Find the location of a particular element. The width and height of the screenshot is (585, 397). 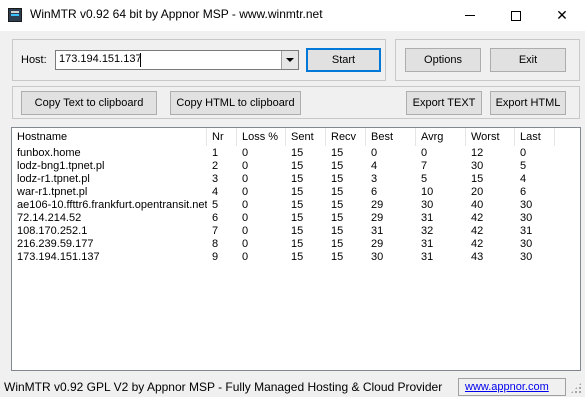

table-row: 216.239.59.177 8 0 15 15 29 31 42 30 is located at coordinates (296, 244).